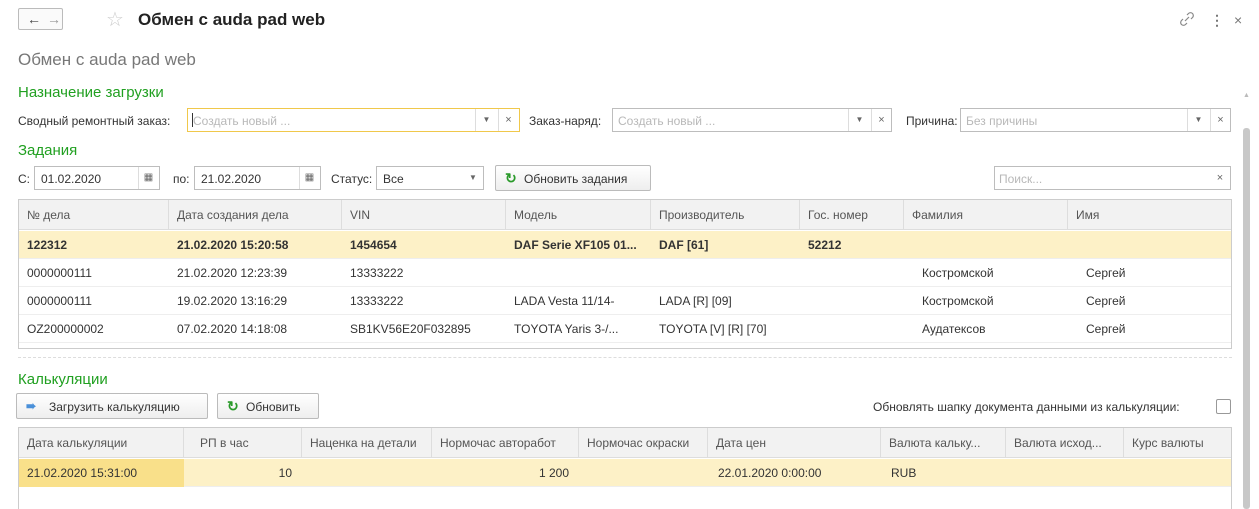 The height and width of the screenshot is (509, 1259). Describe the element at coordinates (794, 443) in the screenshot. I see `column-header: Дата цен` at that location.